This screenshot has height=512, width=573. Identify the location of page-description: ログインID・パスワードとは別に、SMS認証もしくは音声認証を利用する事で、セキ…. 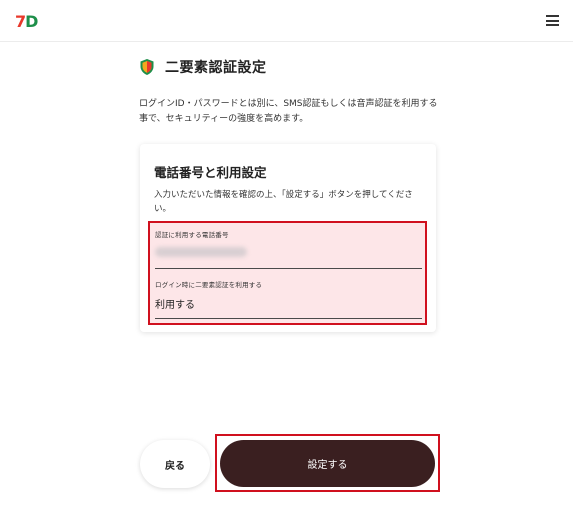
(288, 111).